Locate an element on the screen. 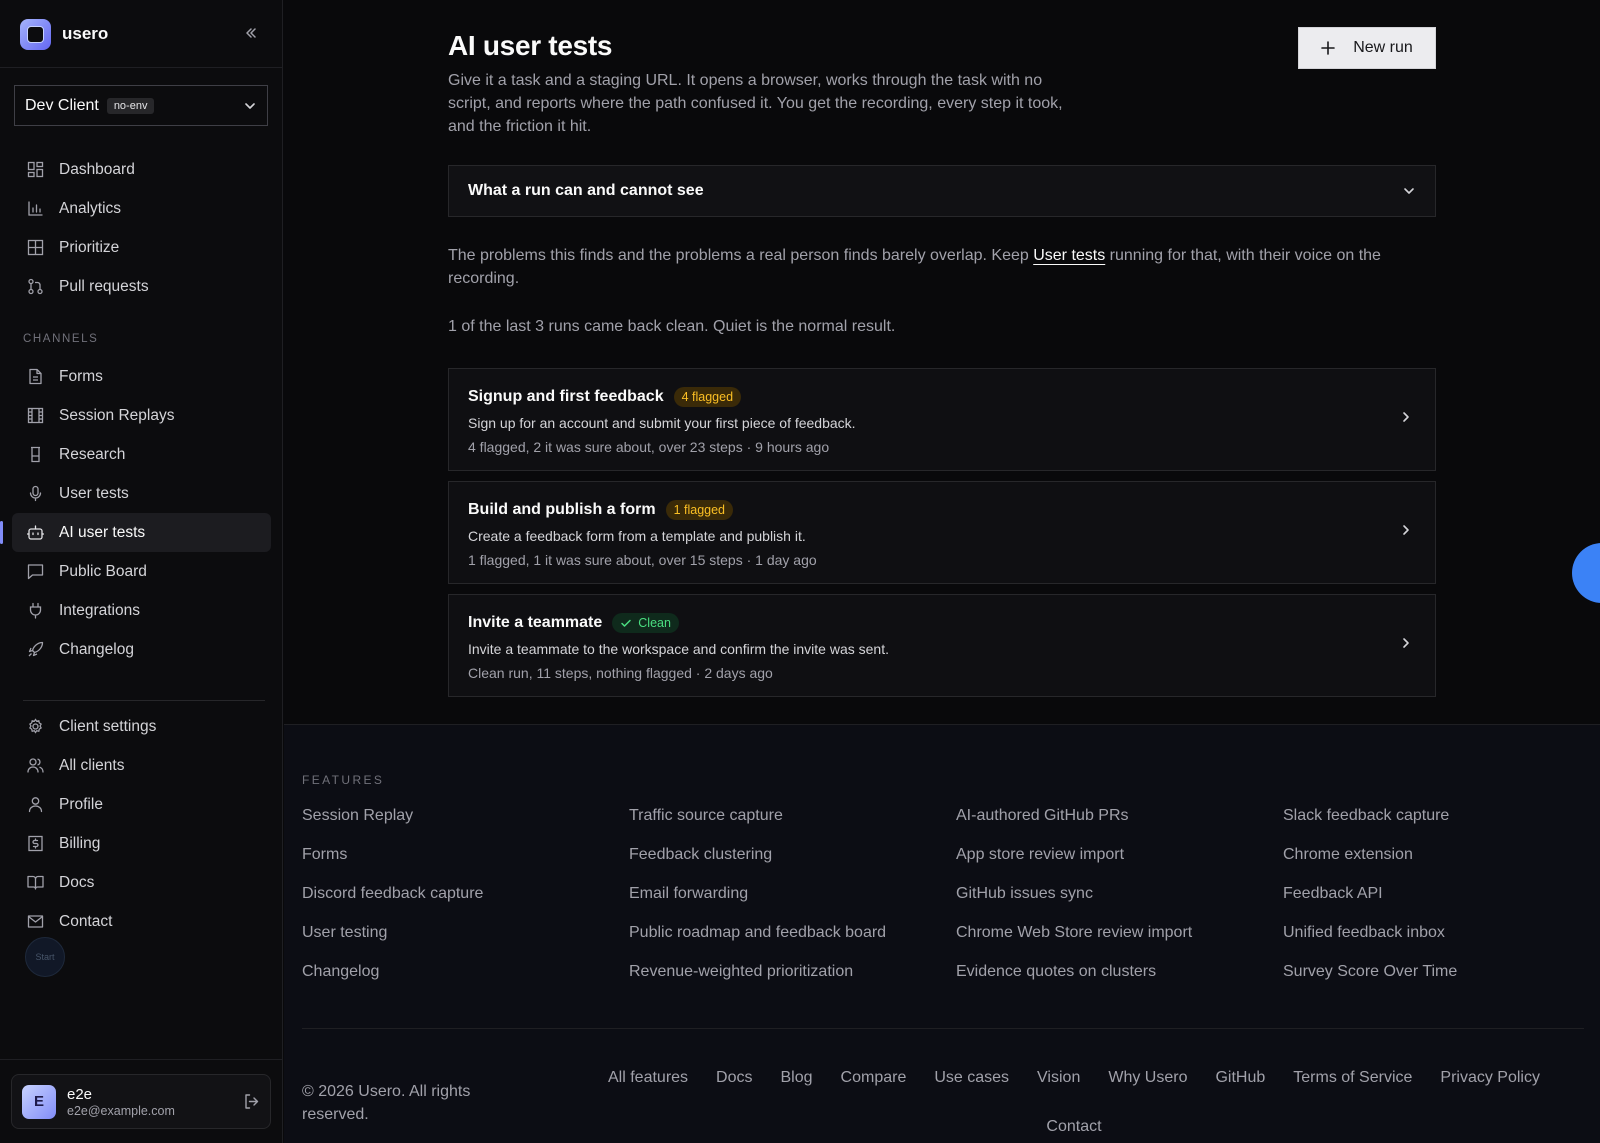 The width and height of the screenshot is (1600, 1143). sidebar-item-label: Analytics is located at coordinates (90, 208).